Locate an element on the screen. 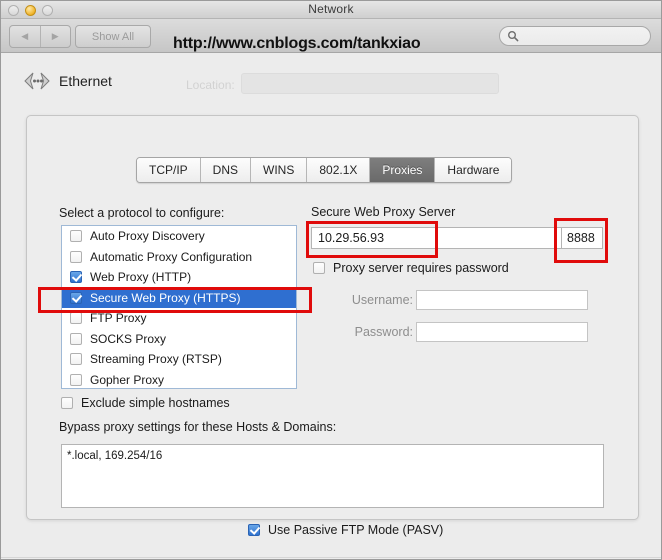  protocol-list-heading: Select a protocol to configure: is located at coordinates (142, 213).